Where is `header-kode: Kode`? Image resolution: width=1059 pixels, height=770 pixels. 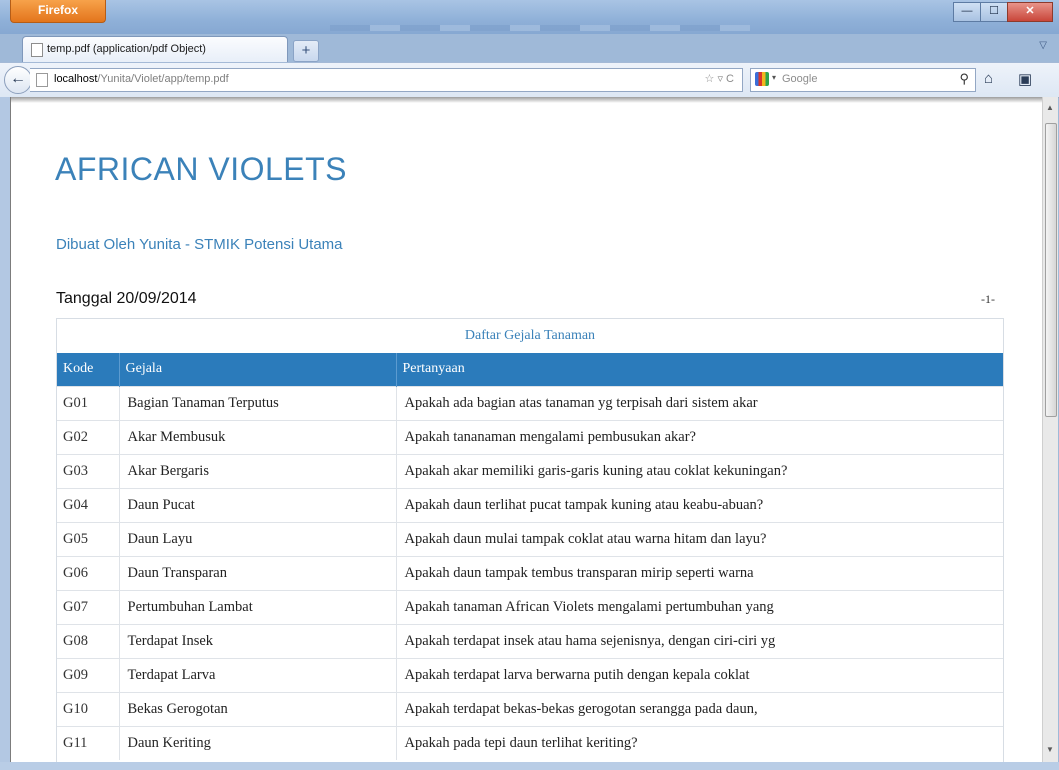
header-kode: Kode is located at coordinates (88, 369).